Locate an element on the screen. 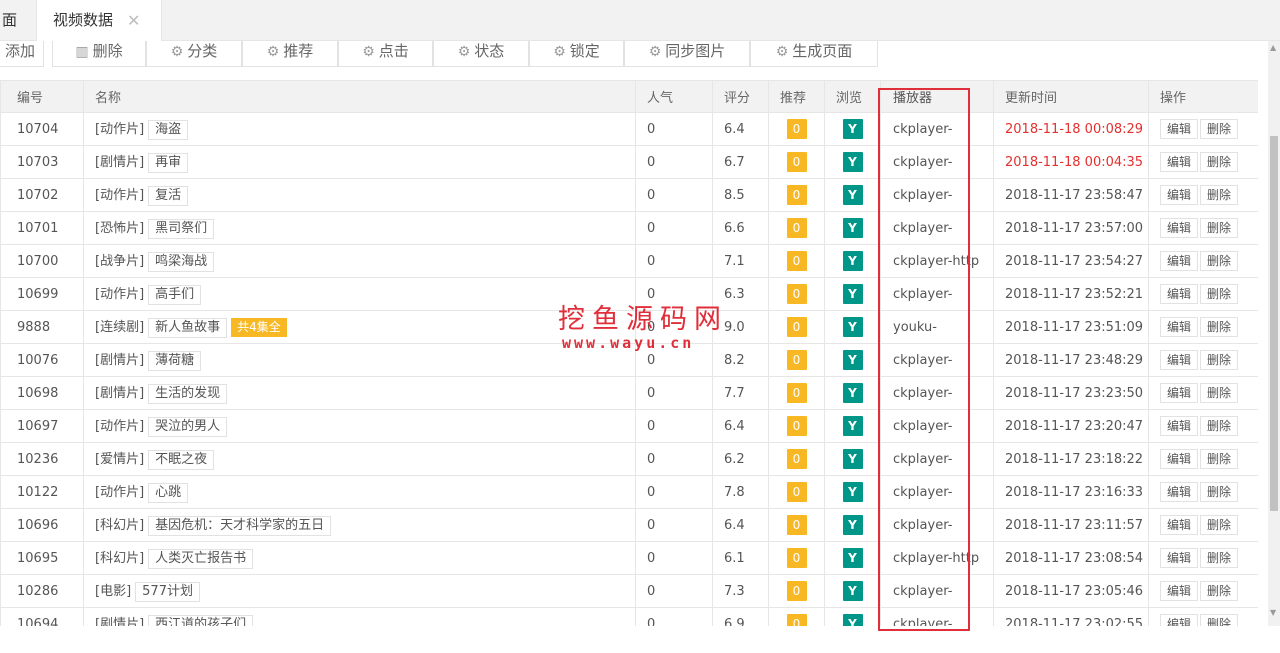  video-category: [恐怖片] is located at coordinates (119, 228).